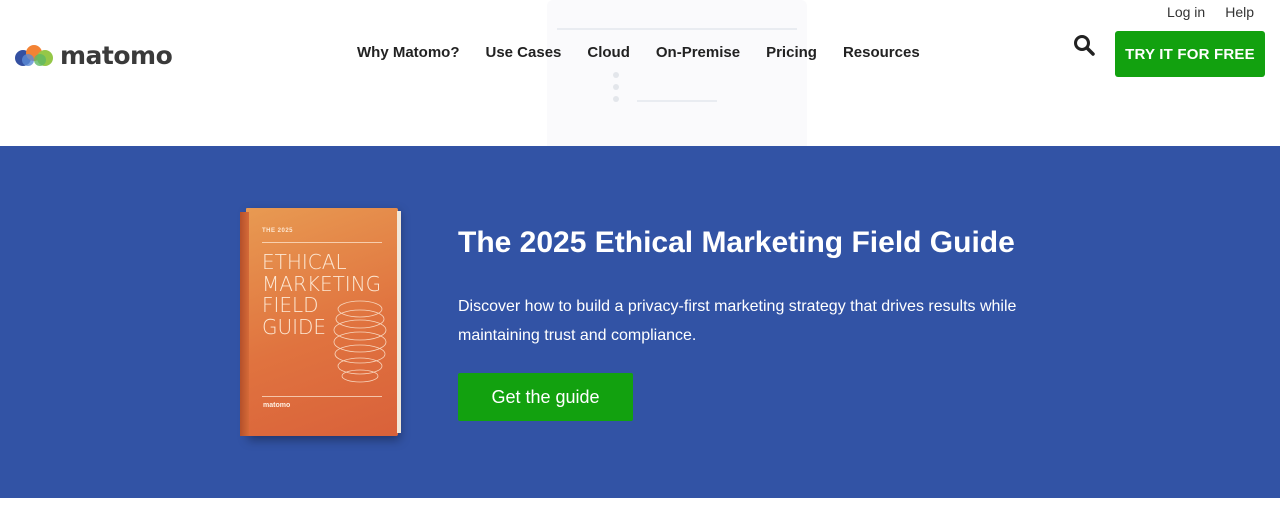 The width and height of the screenshot is (1280, 529). I want to click on nav-cloud: Cloud, so click(608, 52).